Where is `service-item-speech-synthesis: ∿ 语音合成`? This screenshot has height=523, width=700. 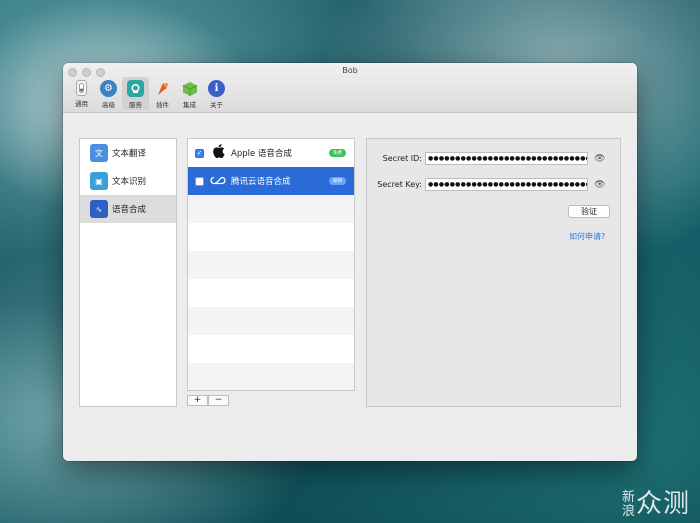 service-item-speech-synthesis: ∿ 语音合成 is located at coordinates (128, 209).